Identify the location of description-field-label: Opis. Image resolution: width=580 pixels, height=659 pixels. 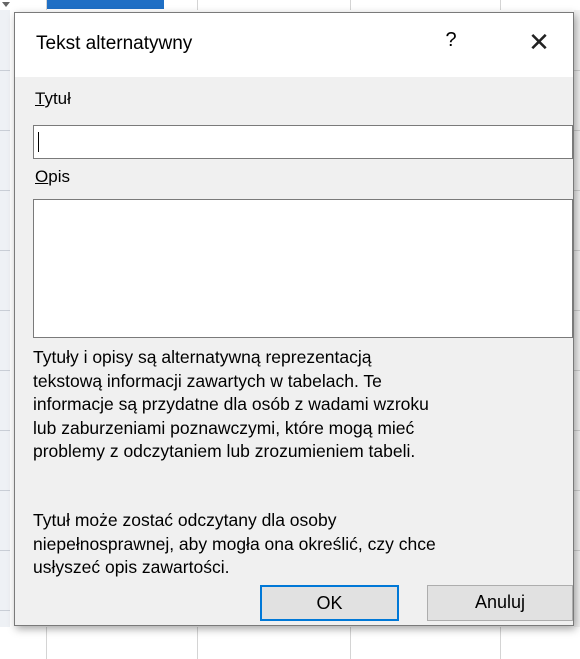
(52, 177).